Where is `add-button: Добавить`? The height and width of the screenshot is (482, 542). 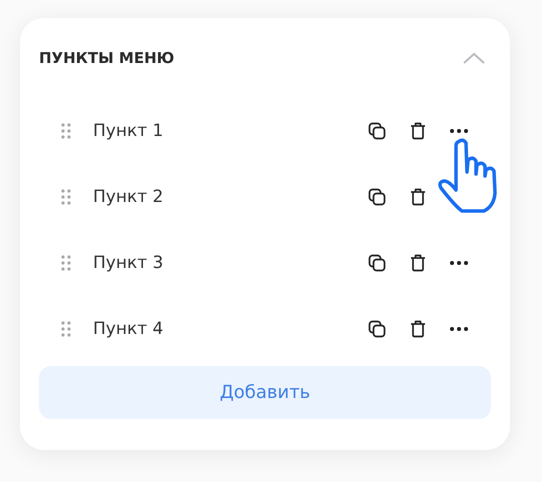
add-button: Добавить is located at coordinates (265, 392).